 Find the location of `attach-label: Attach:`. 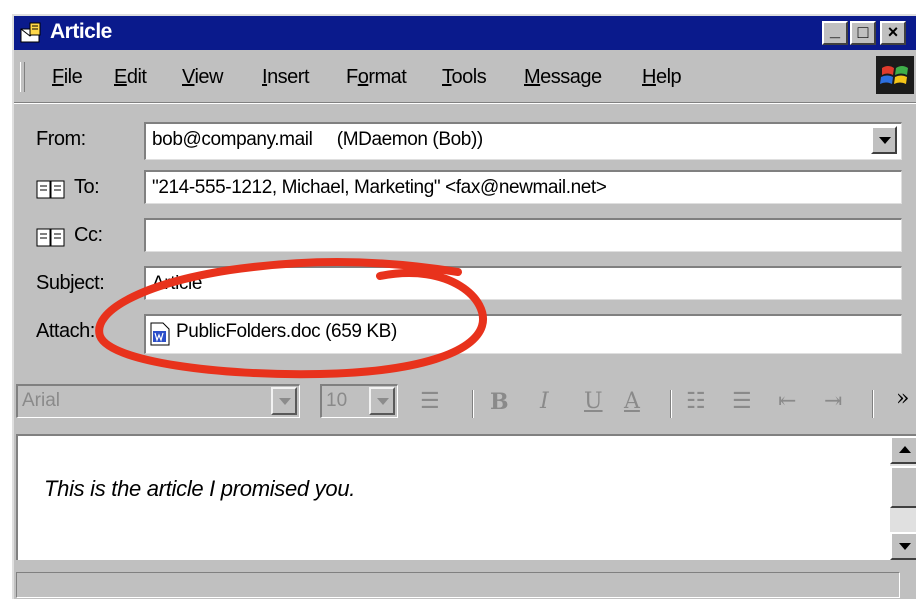

attach-label: Attach: is located at coordinates (65, 331).